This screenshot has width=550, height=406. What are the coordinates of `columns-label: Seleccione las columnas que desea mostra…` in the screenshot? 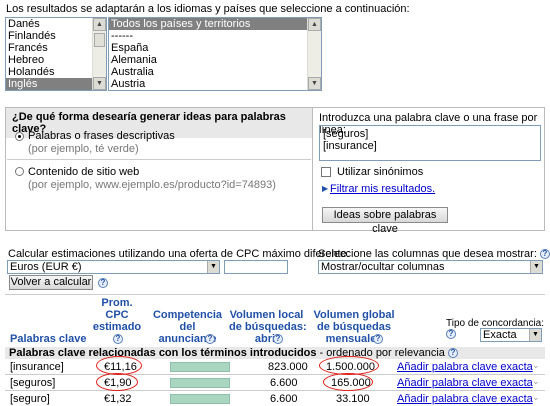 It's located at (434, 254).